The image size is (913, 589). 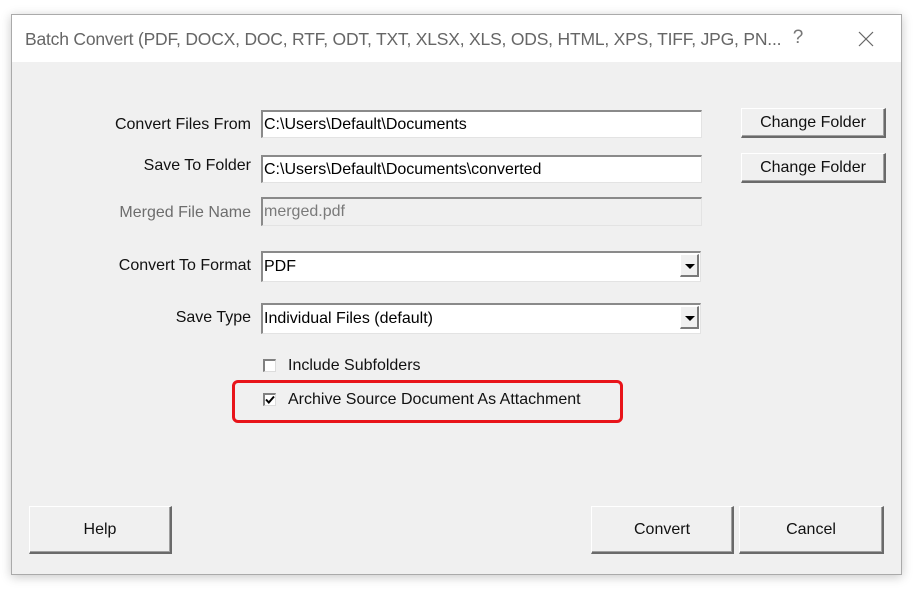 I want to click on include-subfolders-label: Include Subfolders, so click(x=354, y=366).